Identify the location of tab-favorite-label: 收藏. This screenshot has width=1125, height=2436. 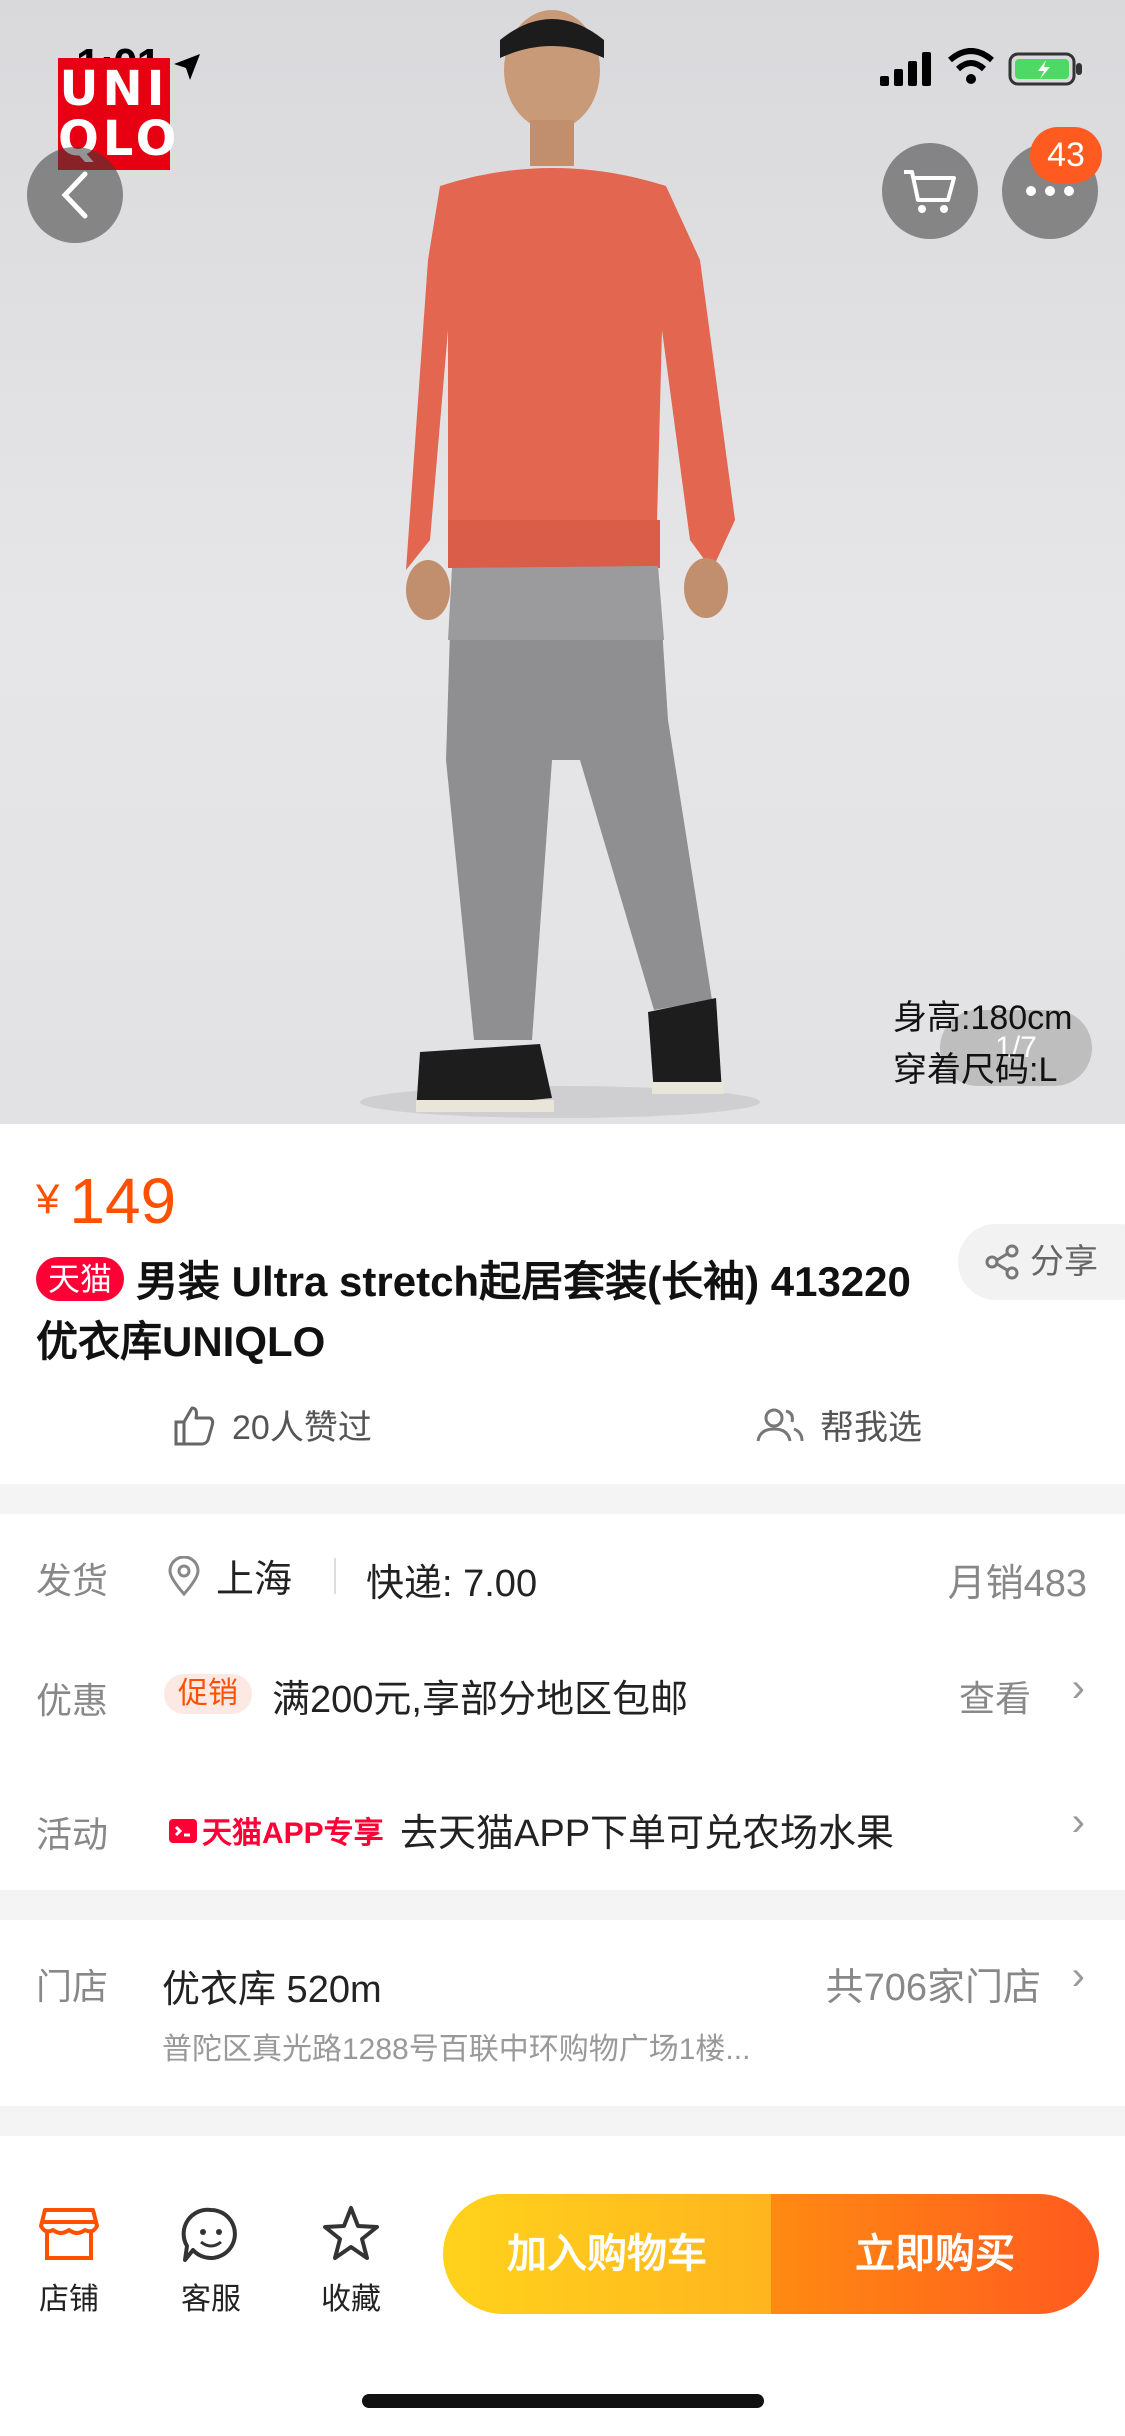
(351, 2299).